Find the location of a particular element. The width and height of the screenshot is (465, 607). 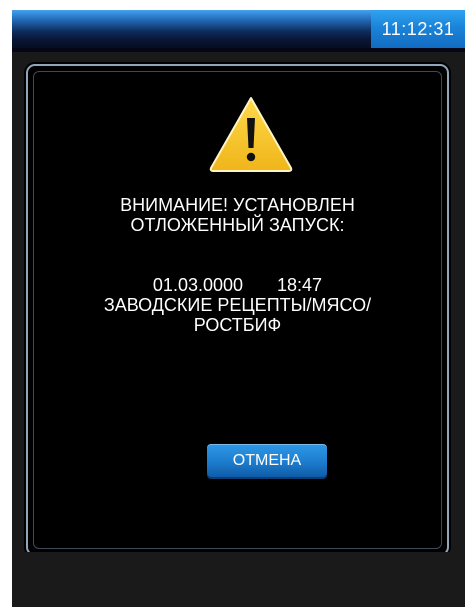

warning-title-line1: ВНИМАНИЕ! УСТАНОВЛЕН is located at coordinates (237, 205).